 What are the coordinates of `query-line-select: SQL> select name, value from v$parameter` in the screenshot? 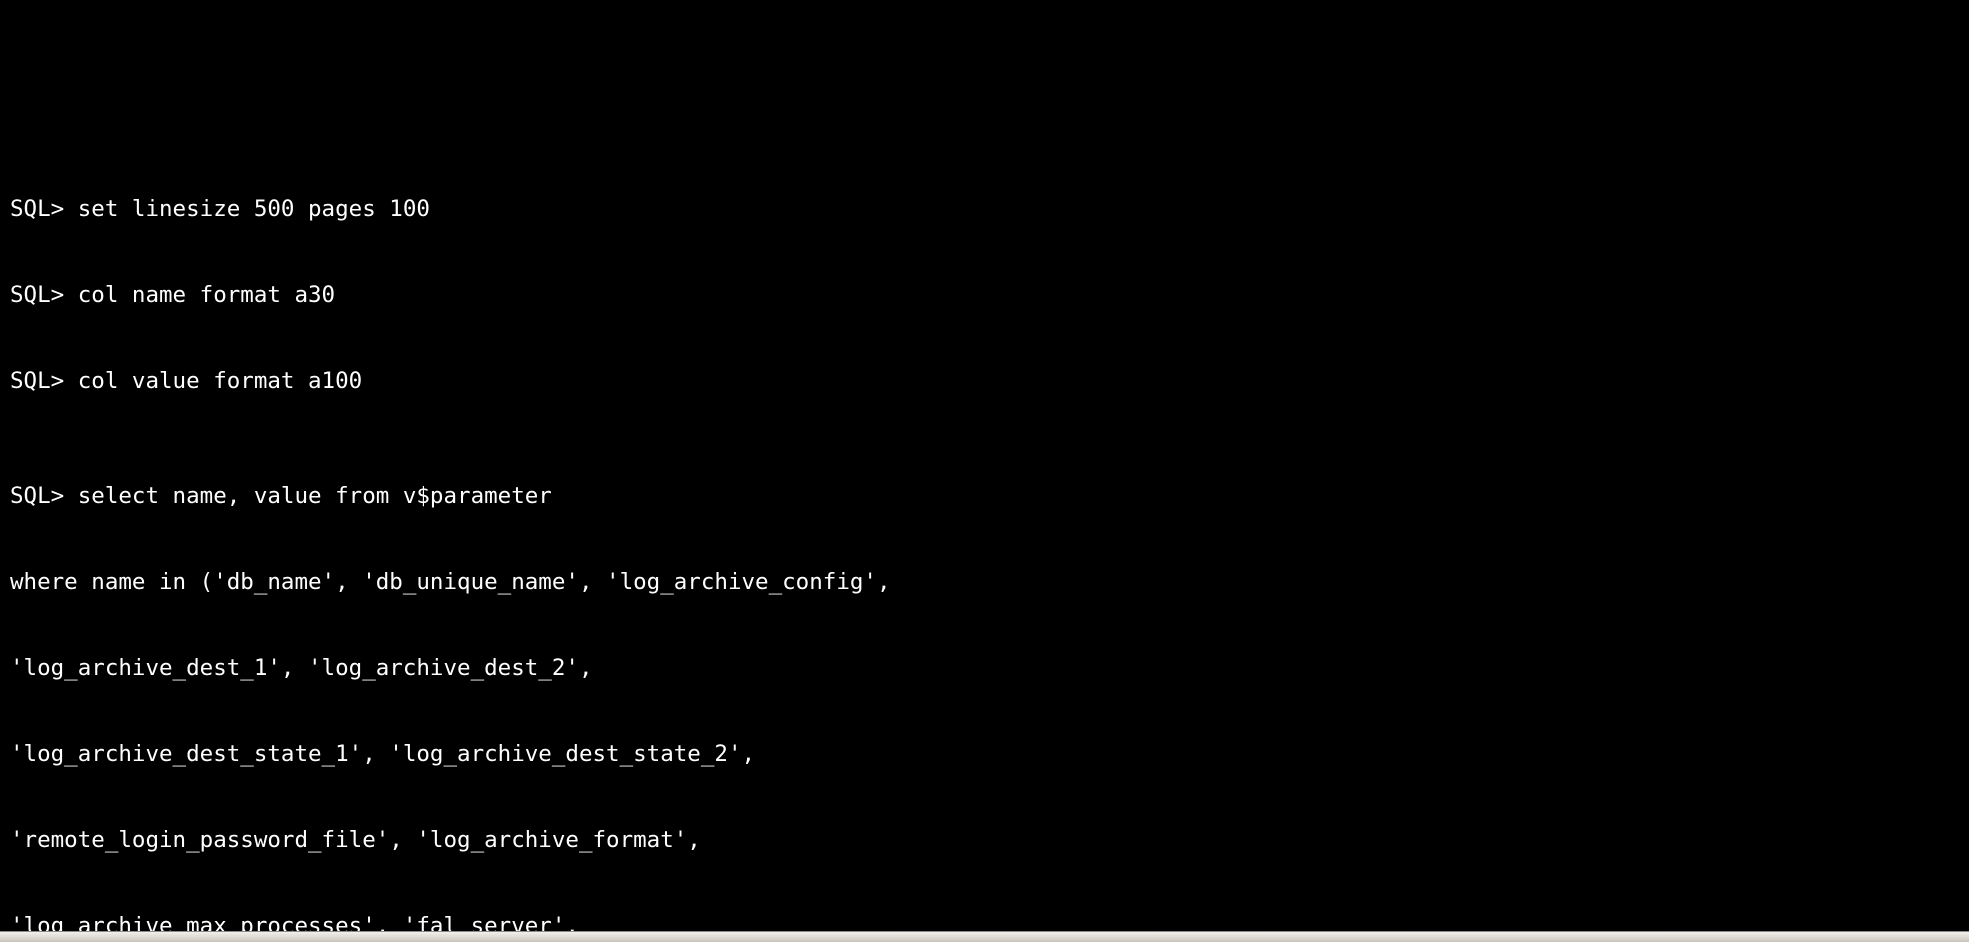 It's located at (281, 495).